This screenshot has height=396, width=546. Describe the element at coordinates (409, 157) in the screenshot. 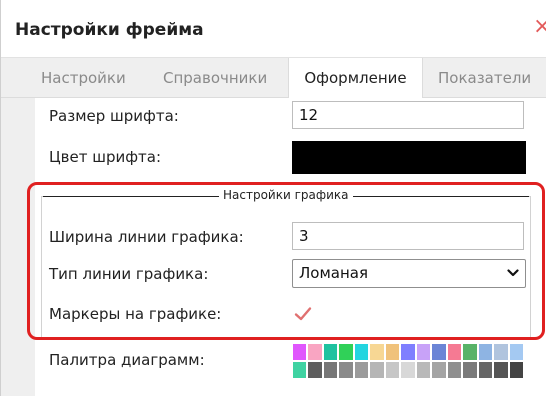

I see `font-color-swatch` at that location.